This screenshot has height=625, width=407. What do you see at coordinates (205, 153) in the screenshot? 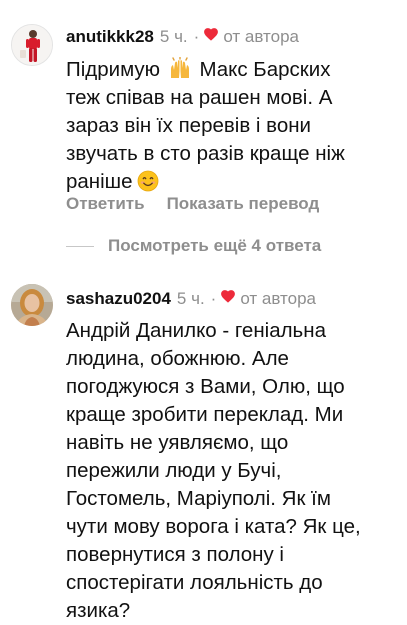
I see `comment-line: звучать в сто разів краще ніж` at bounding box center [205, 153].